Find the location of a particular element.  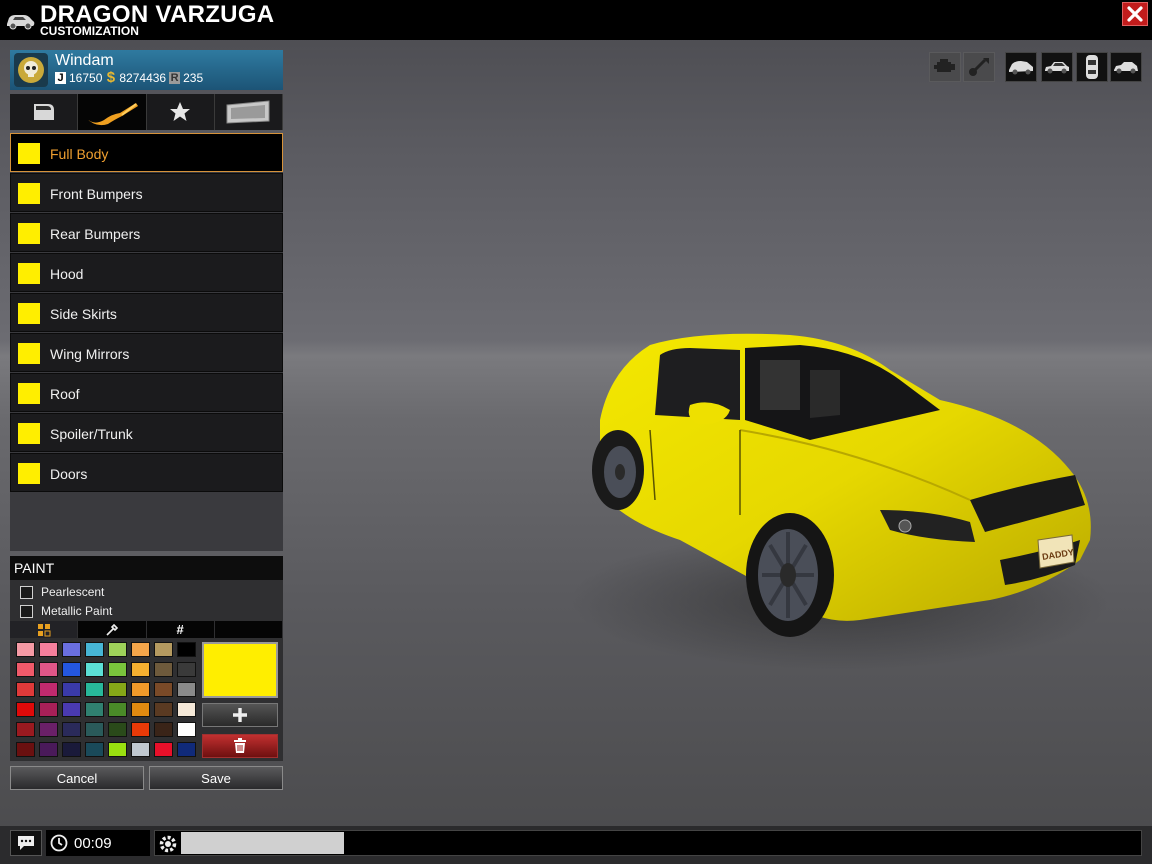

part-label: Doors is located at coordinates (69, 474).